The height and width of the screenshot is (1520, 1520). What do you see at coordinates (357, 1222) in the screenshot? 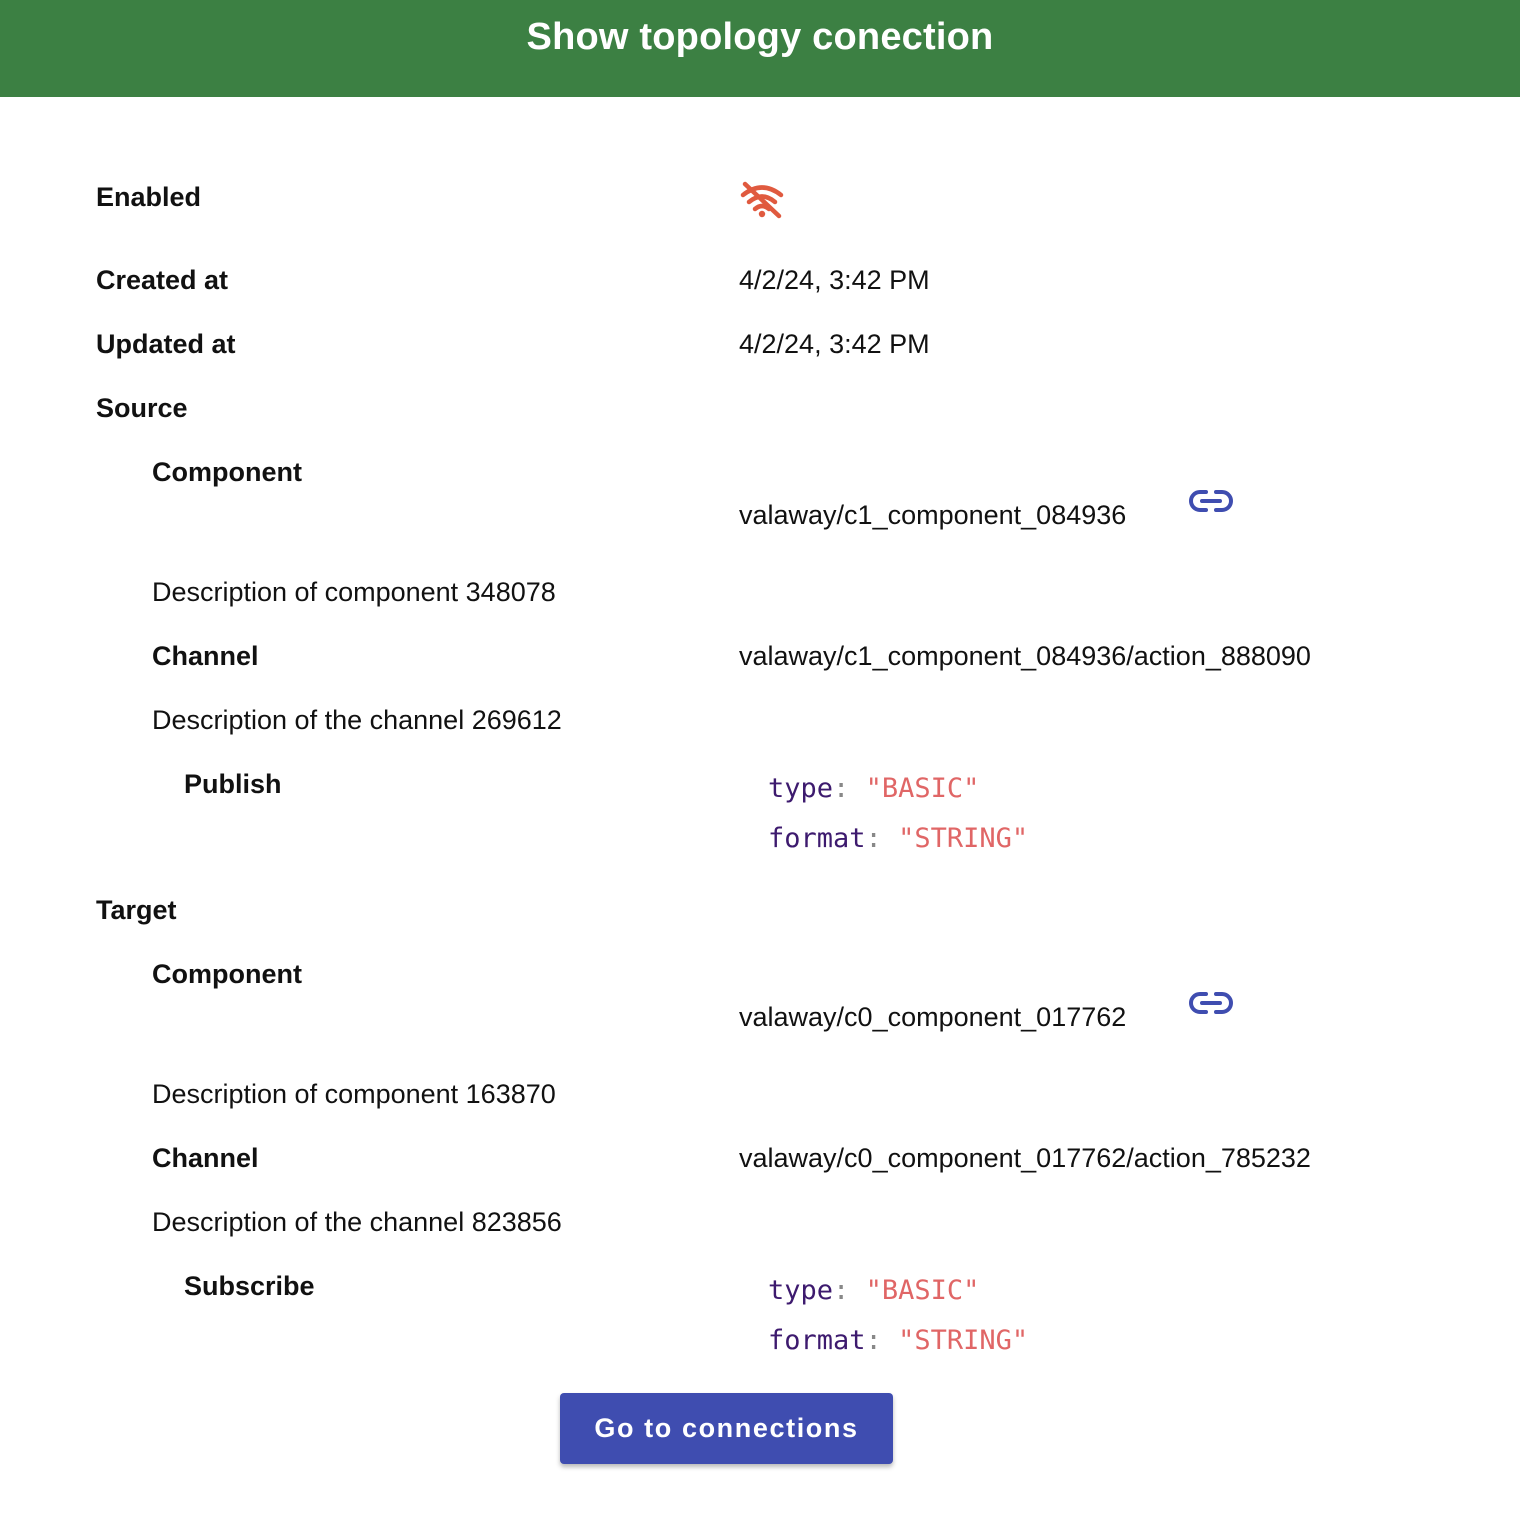
I see `target-channel-description: Description of the channel 823856` at bounding box center [357, 1222].